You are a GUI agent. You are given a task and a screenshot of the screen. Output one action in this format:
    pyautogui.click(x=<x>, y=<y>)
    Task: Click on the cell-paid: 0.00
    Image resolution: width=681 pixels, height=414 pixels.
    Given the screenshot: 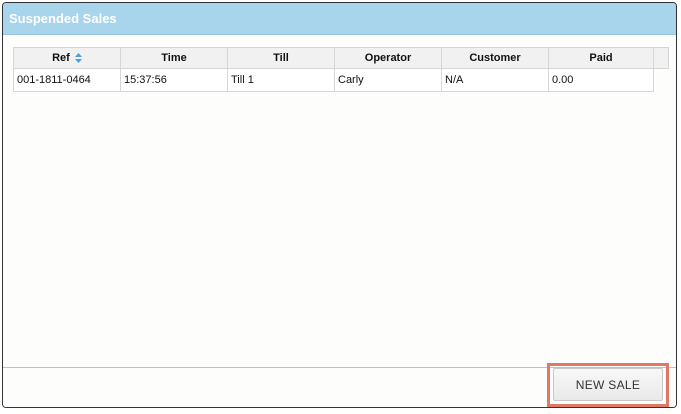 What is the action you would take?
    pyautogui.click(x=601, y=80)
    